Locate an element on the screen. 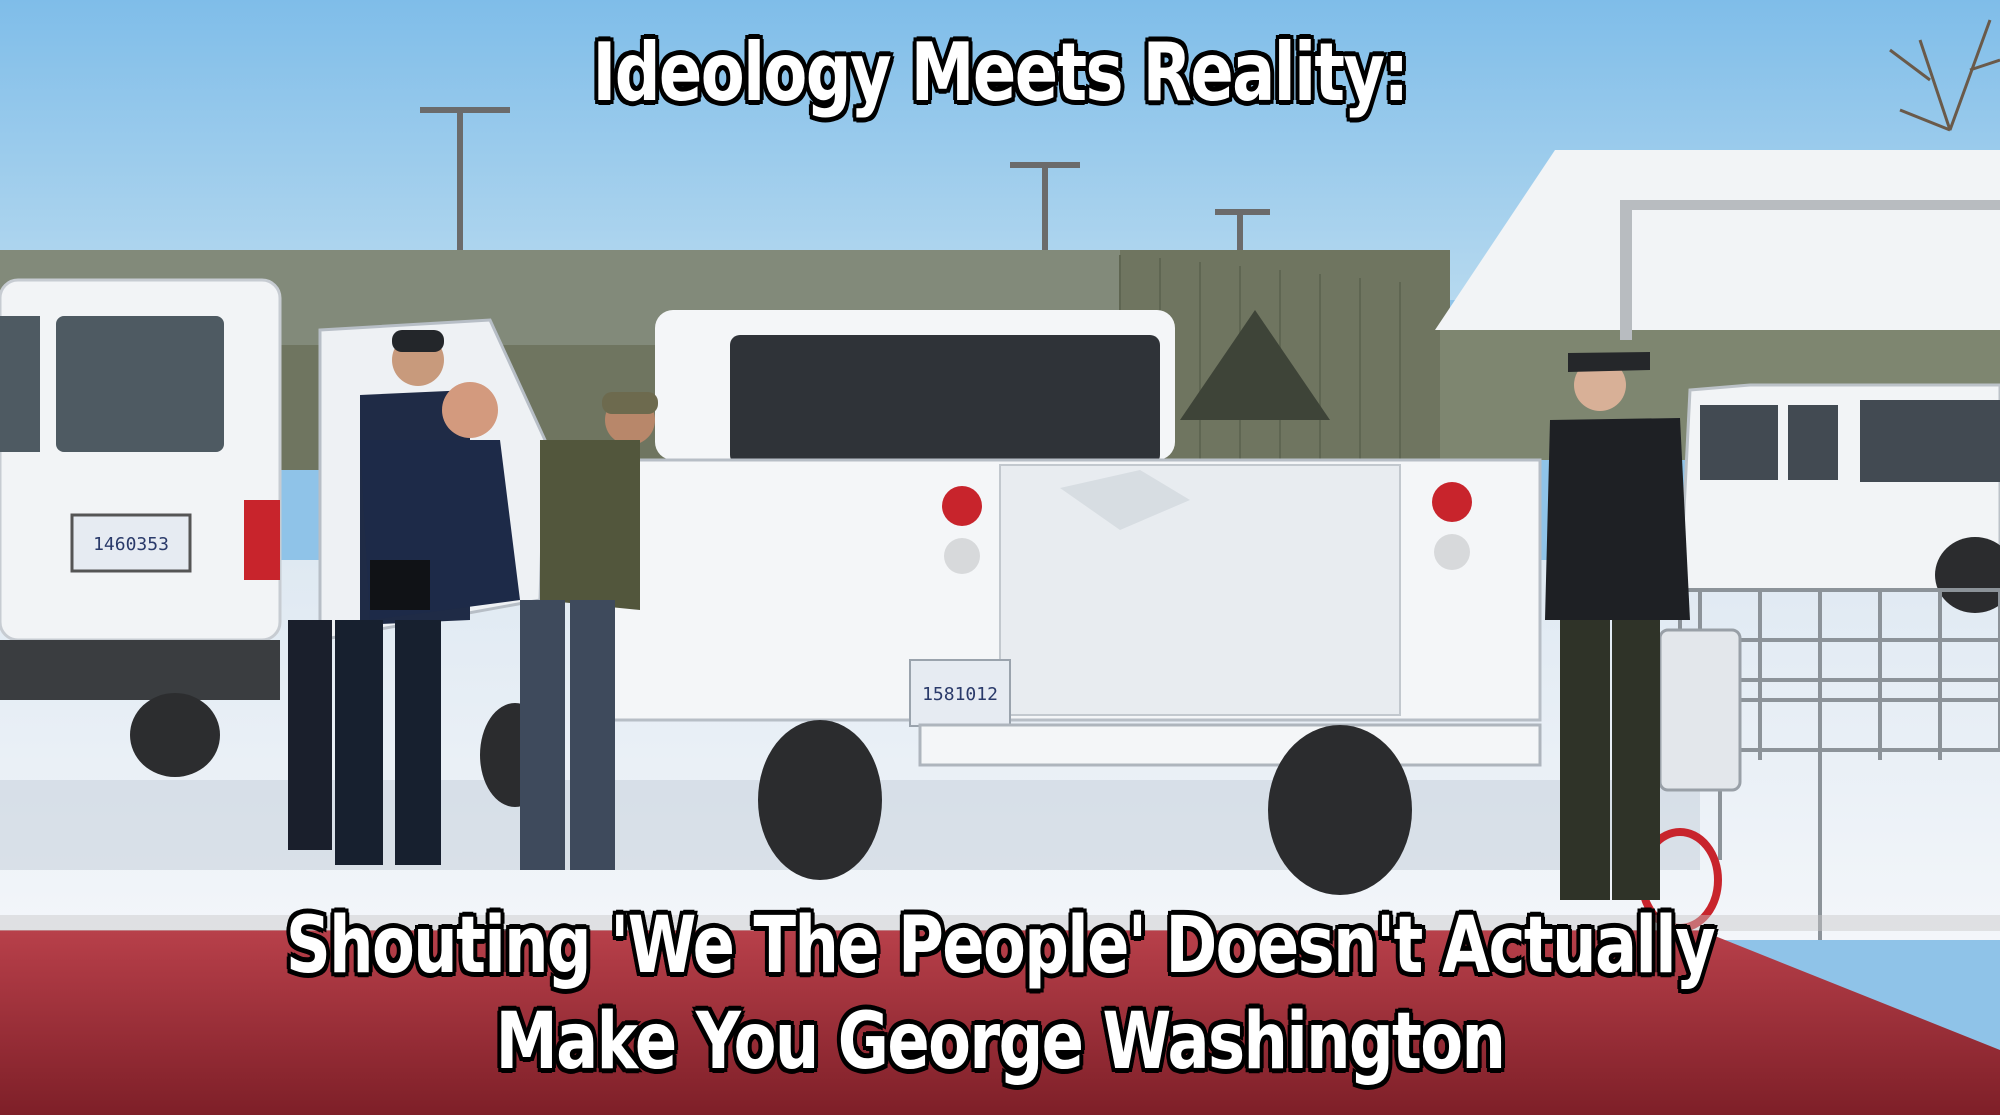  bottom-caption-line-2: Make You George Washington is located at coordinates (1000, 1042).